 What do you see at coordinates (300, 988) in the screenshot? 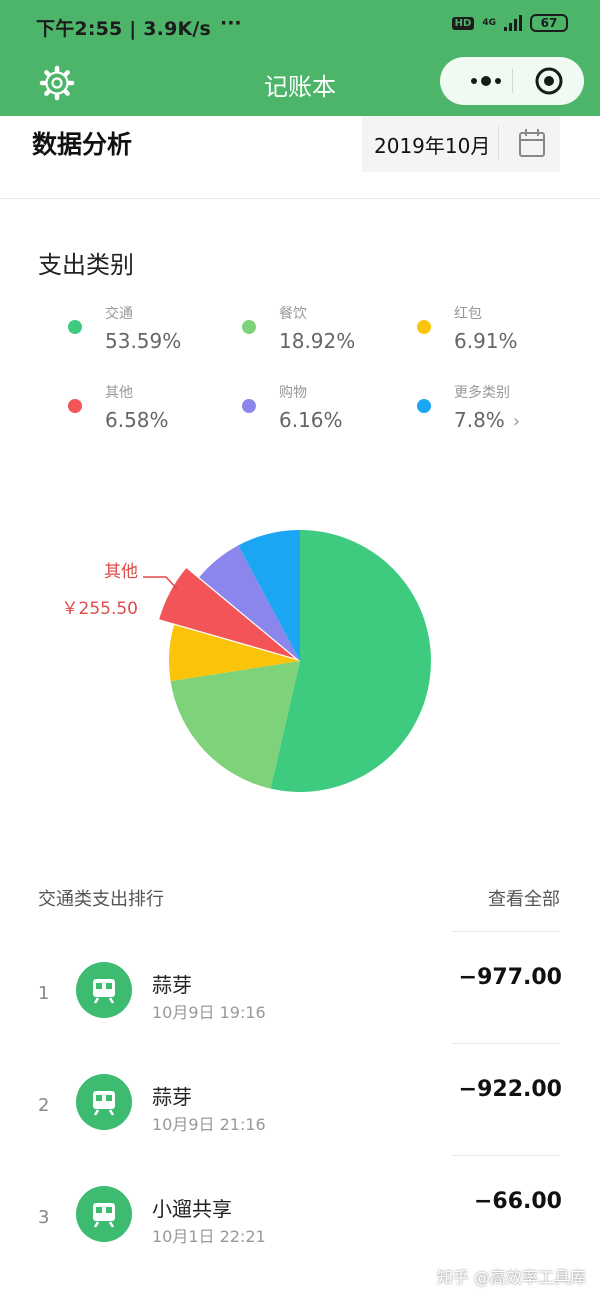
I see `ranking-row: 1 蒜芽 10月9日 19:16 −977.00` at bounding box center [300, 988].